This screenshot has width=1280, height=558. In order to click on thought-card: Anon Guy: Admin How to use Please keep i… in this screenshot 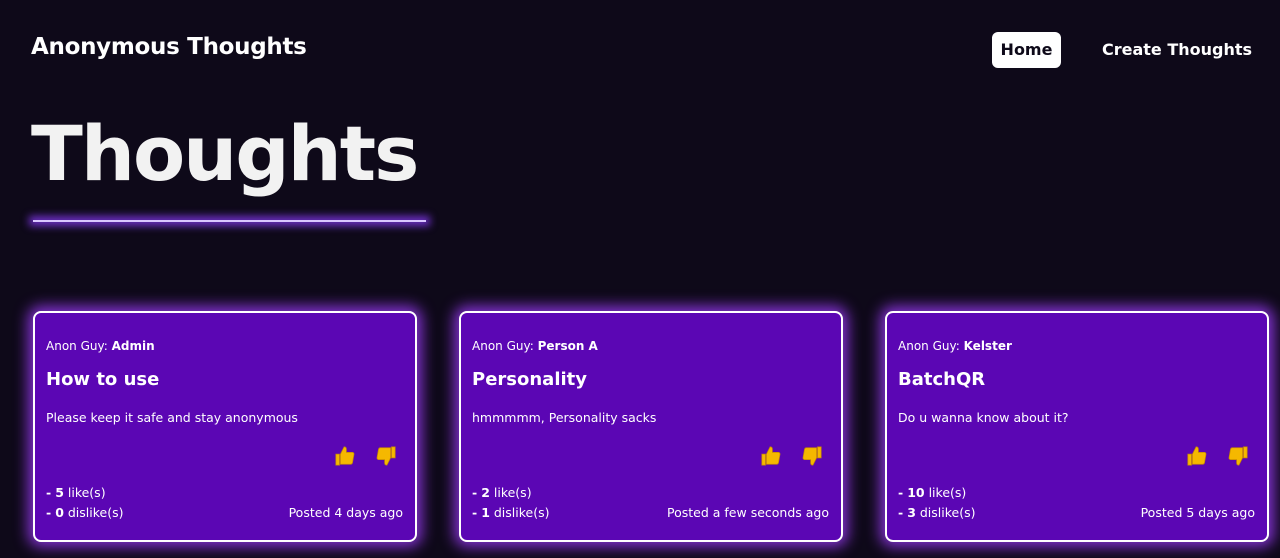, I will do `click(225, 426)`.